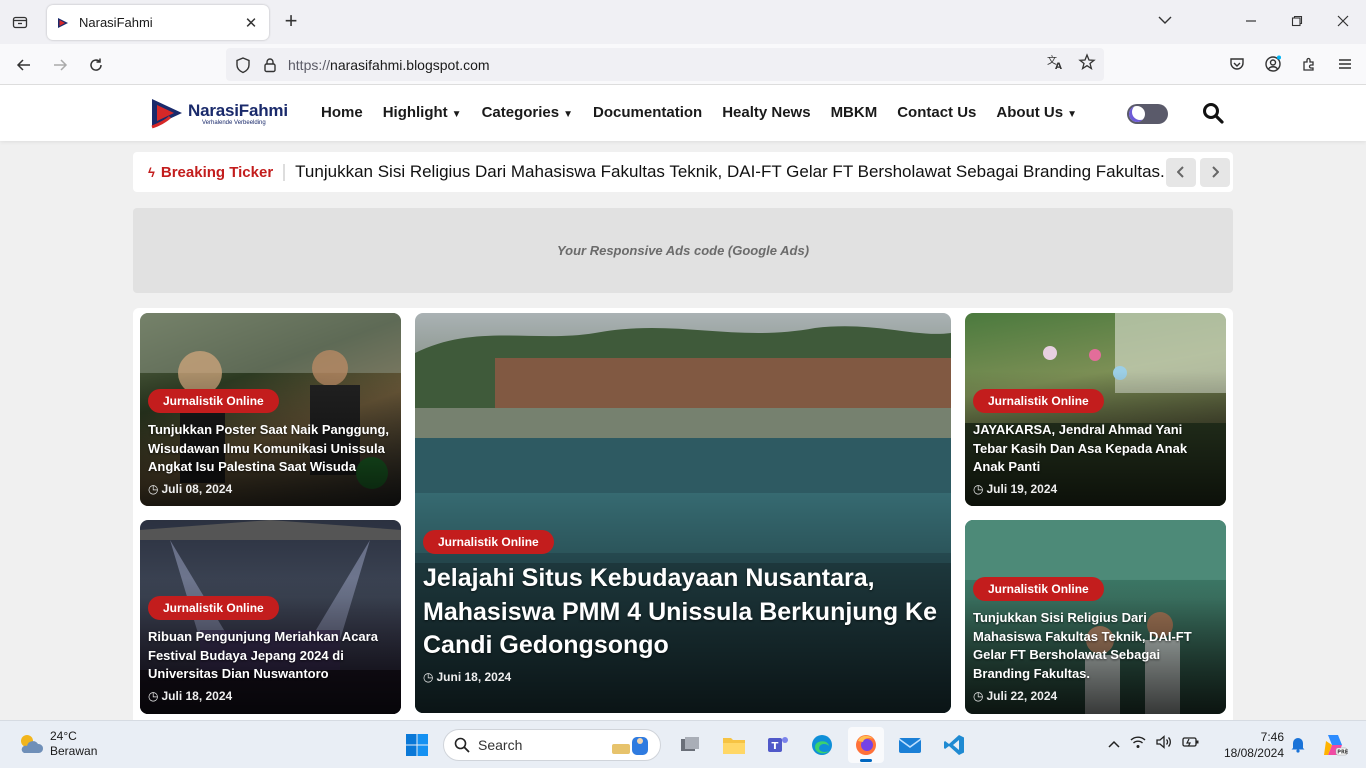  Describe the element at coordinates (1213, 113) in the screenshot. I see `search-icon` at that location.